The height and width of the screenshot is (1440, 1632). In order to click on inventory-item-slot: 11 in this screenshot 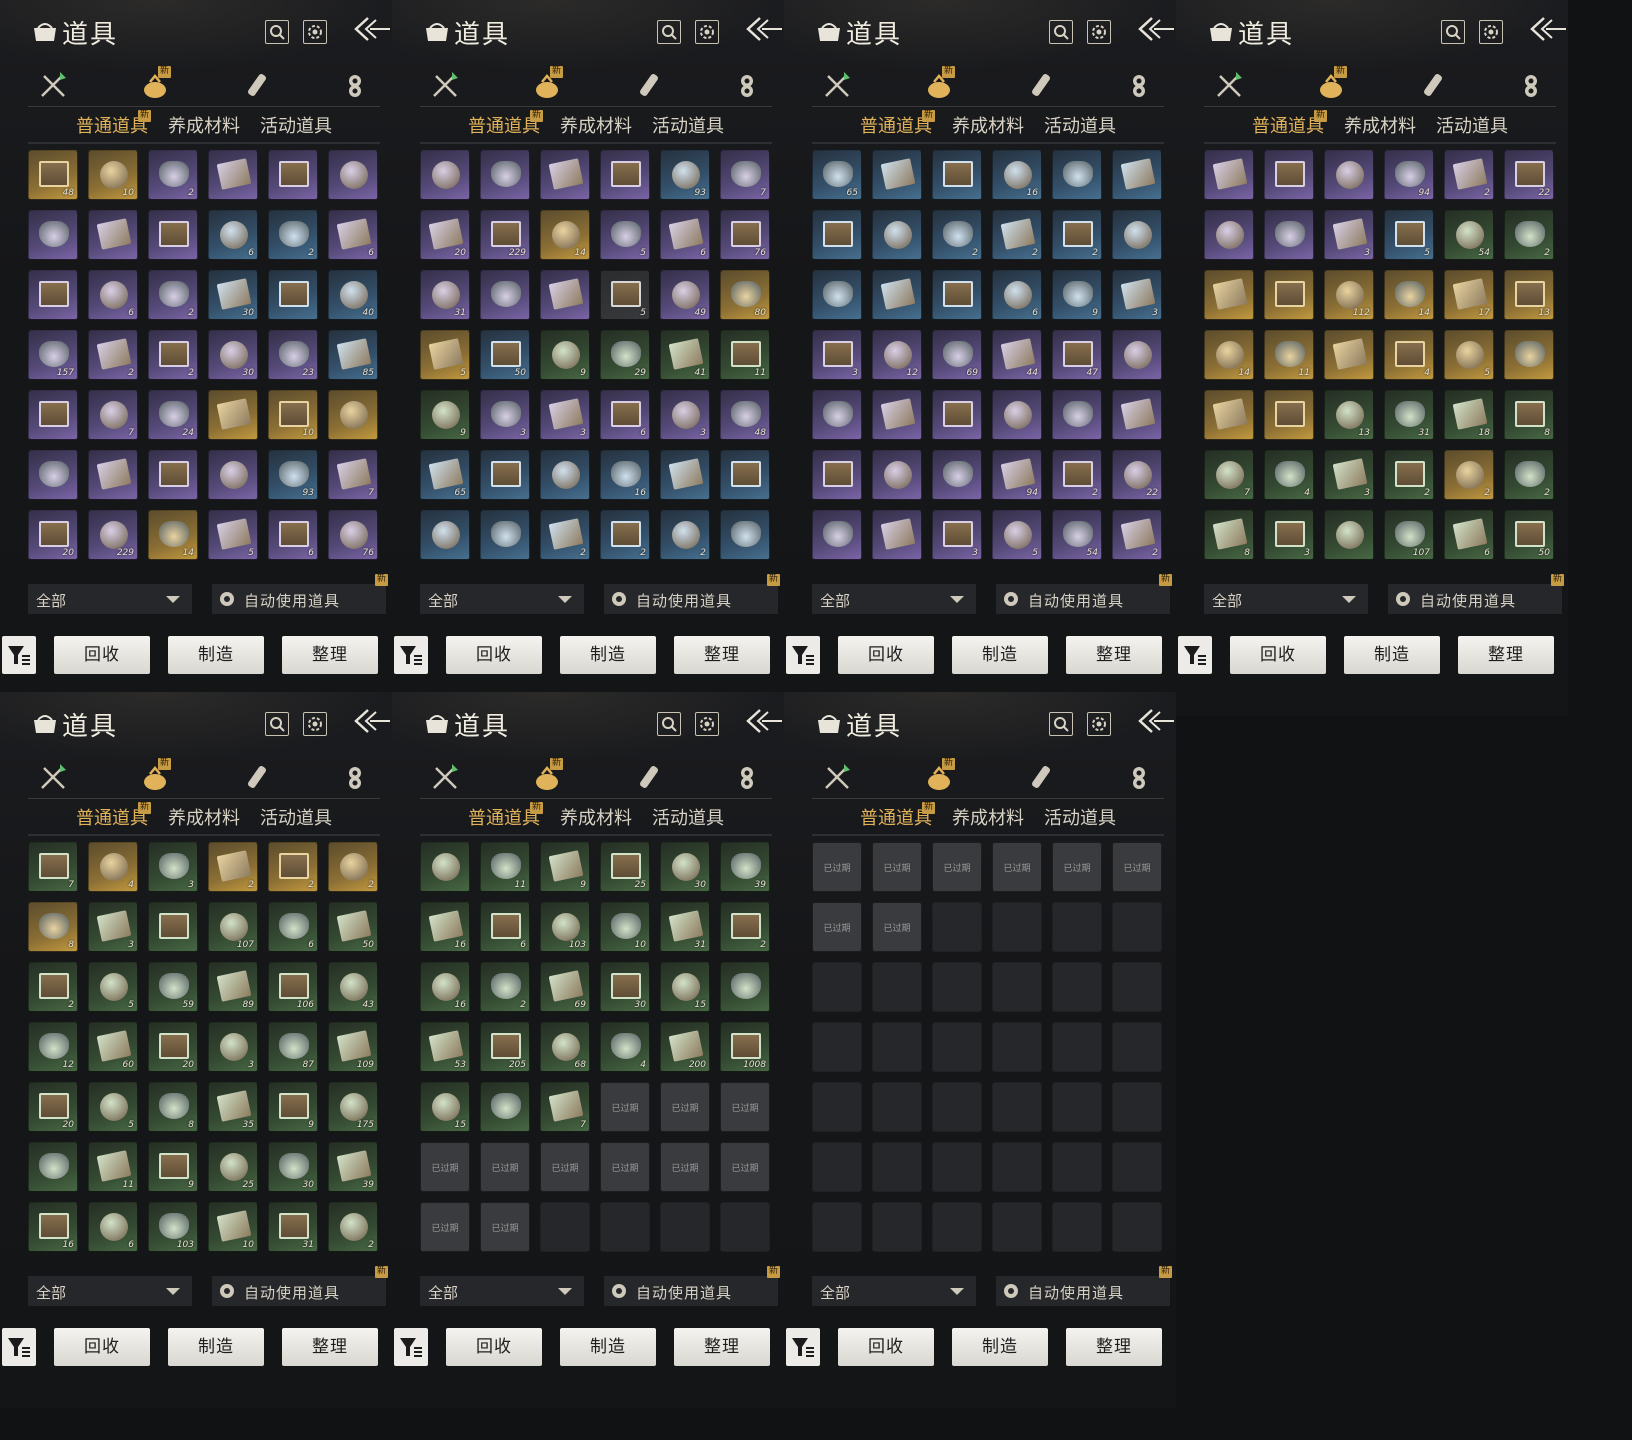, I will do `click(113, 1167)`.